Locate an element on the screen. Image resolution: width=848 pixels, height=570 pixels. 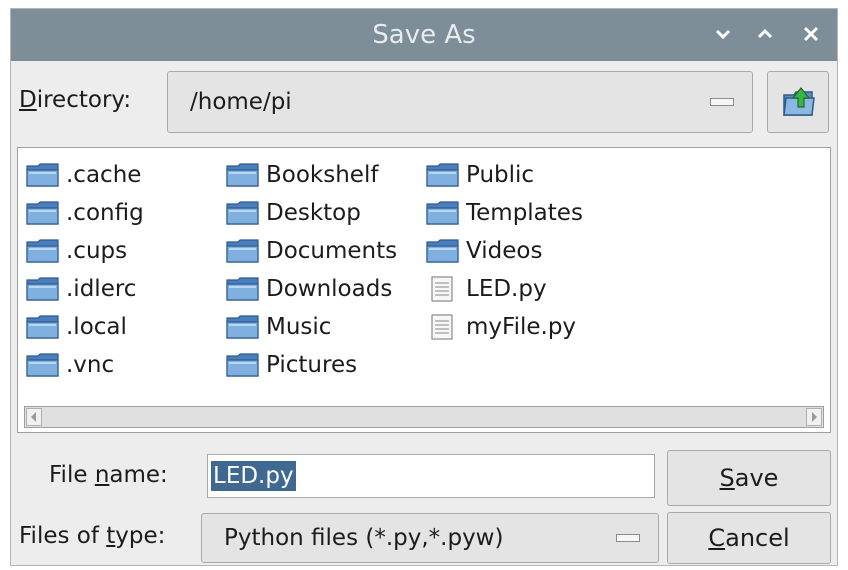
list-item: Desktop is located at coordinates (311, 213).